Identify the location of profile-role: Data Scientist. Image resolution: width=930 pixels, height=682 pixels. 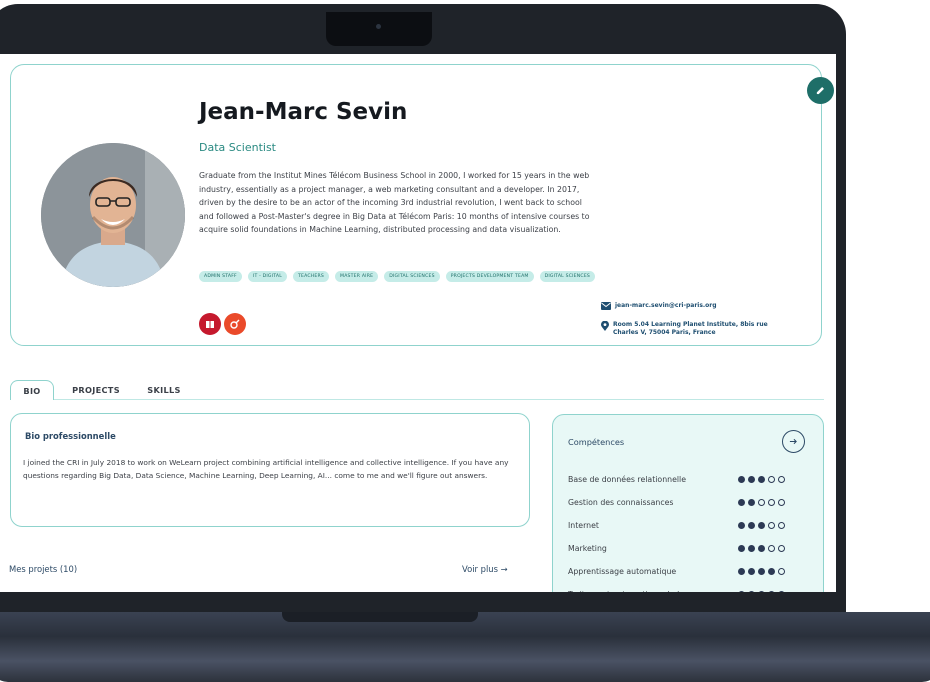
(237, 147).